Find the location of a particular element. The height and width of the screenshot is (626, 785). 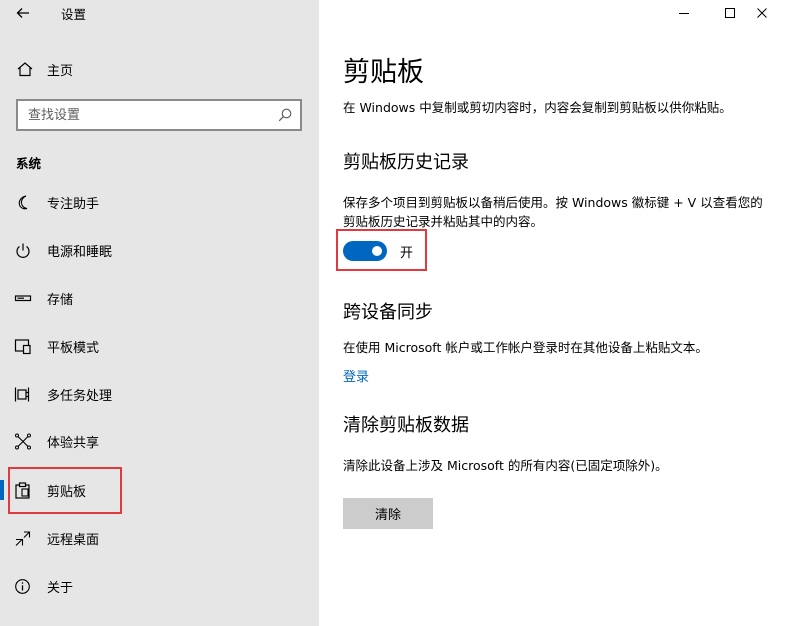

storage-icon is located at coordinates (23, 298).